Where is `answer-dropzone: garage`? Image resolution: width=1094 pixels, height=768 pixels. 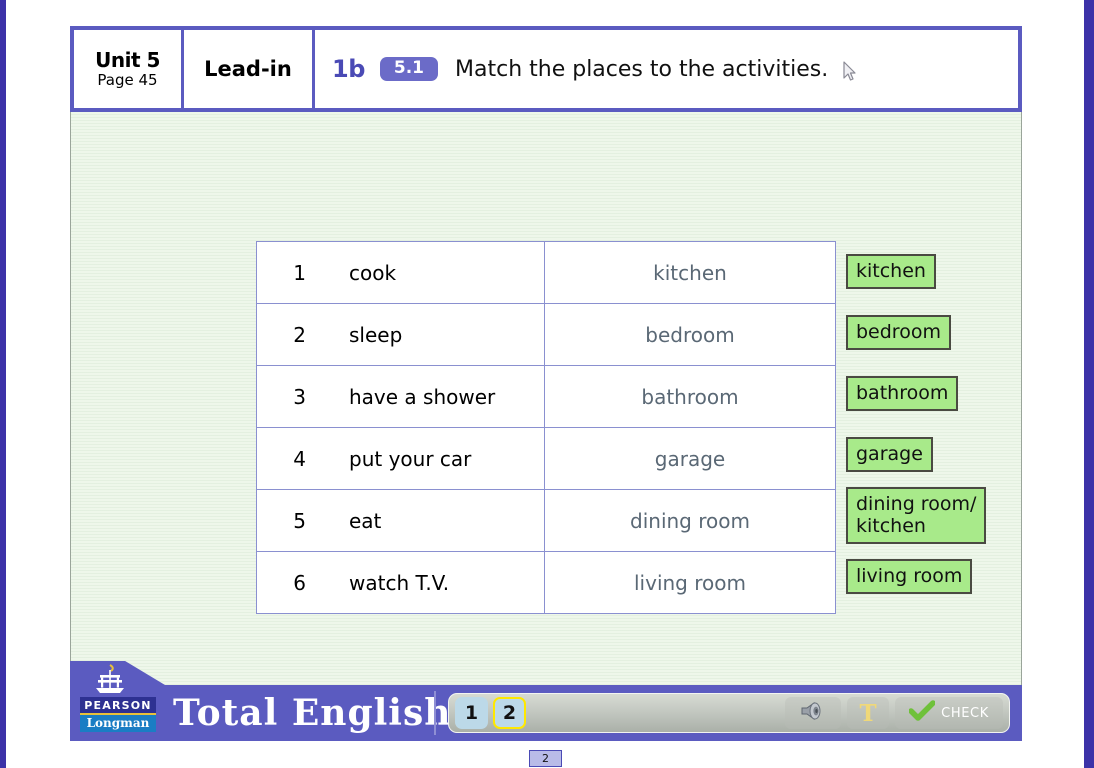 answer-dropzone: garage is located at coordinates (690, 458).